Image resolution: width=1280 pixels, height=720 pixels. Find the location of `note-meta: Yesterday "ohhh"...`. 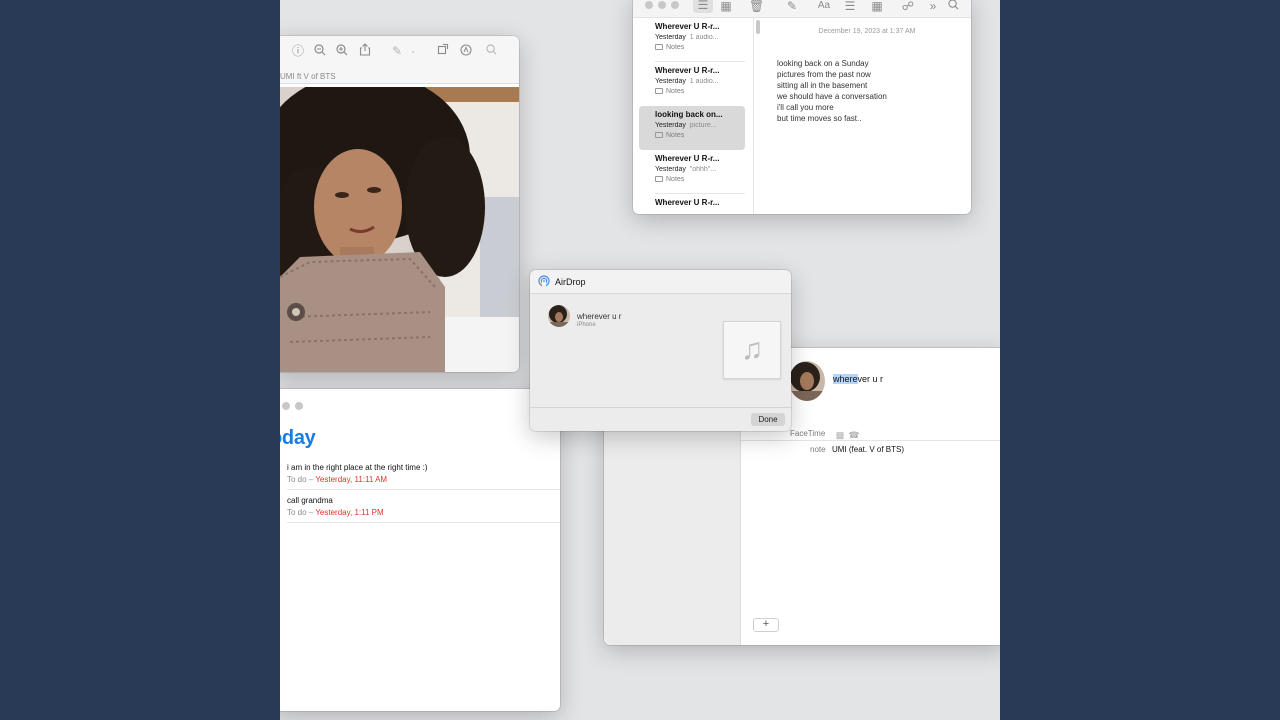

note-meta: Yesterday "ohhh"... is located at coordinates (700, 169).